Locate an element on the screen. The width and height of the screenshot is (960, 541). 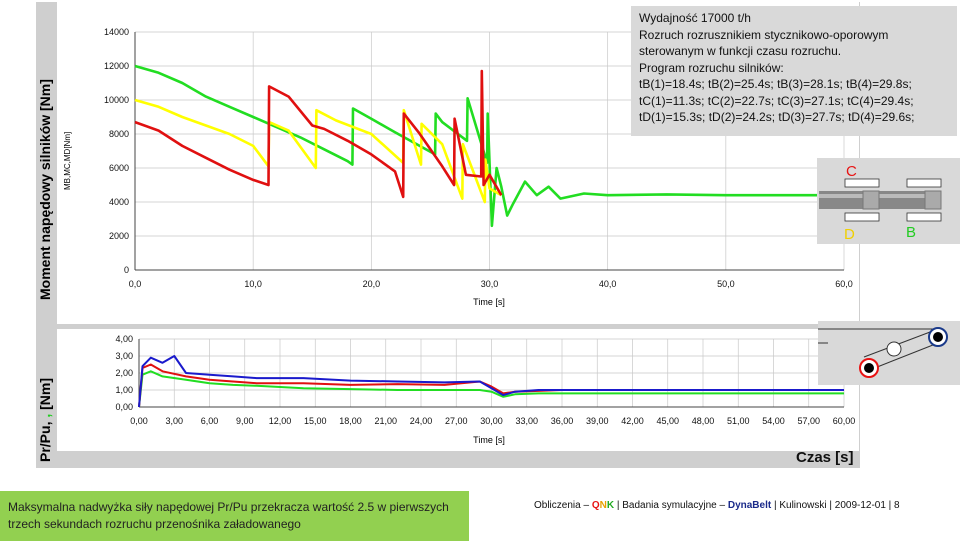
footer-mid: | Badania symulacyjne – is located at coordinates (671, 505).